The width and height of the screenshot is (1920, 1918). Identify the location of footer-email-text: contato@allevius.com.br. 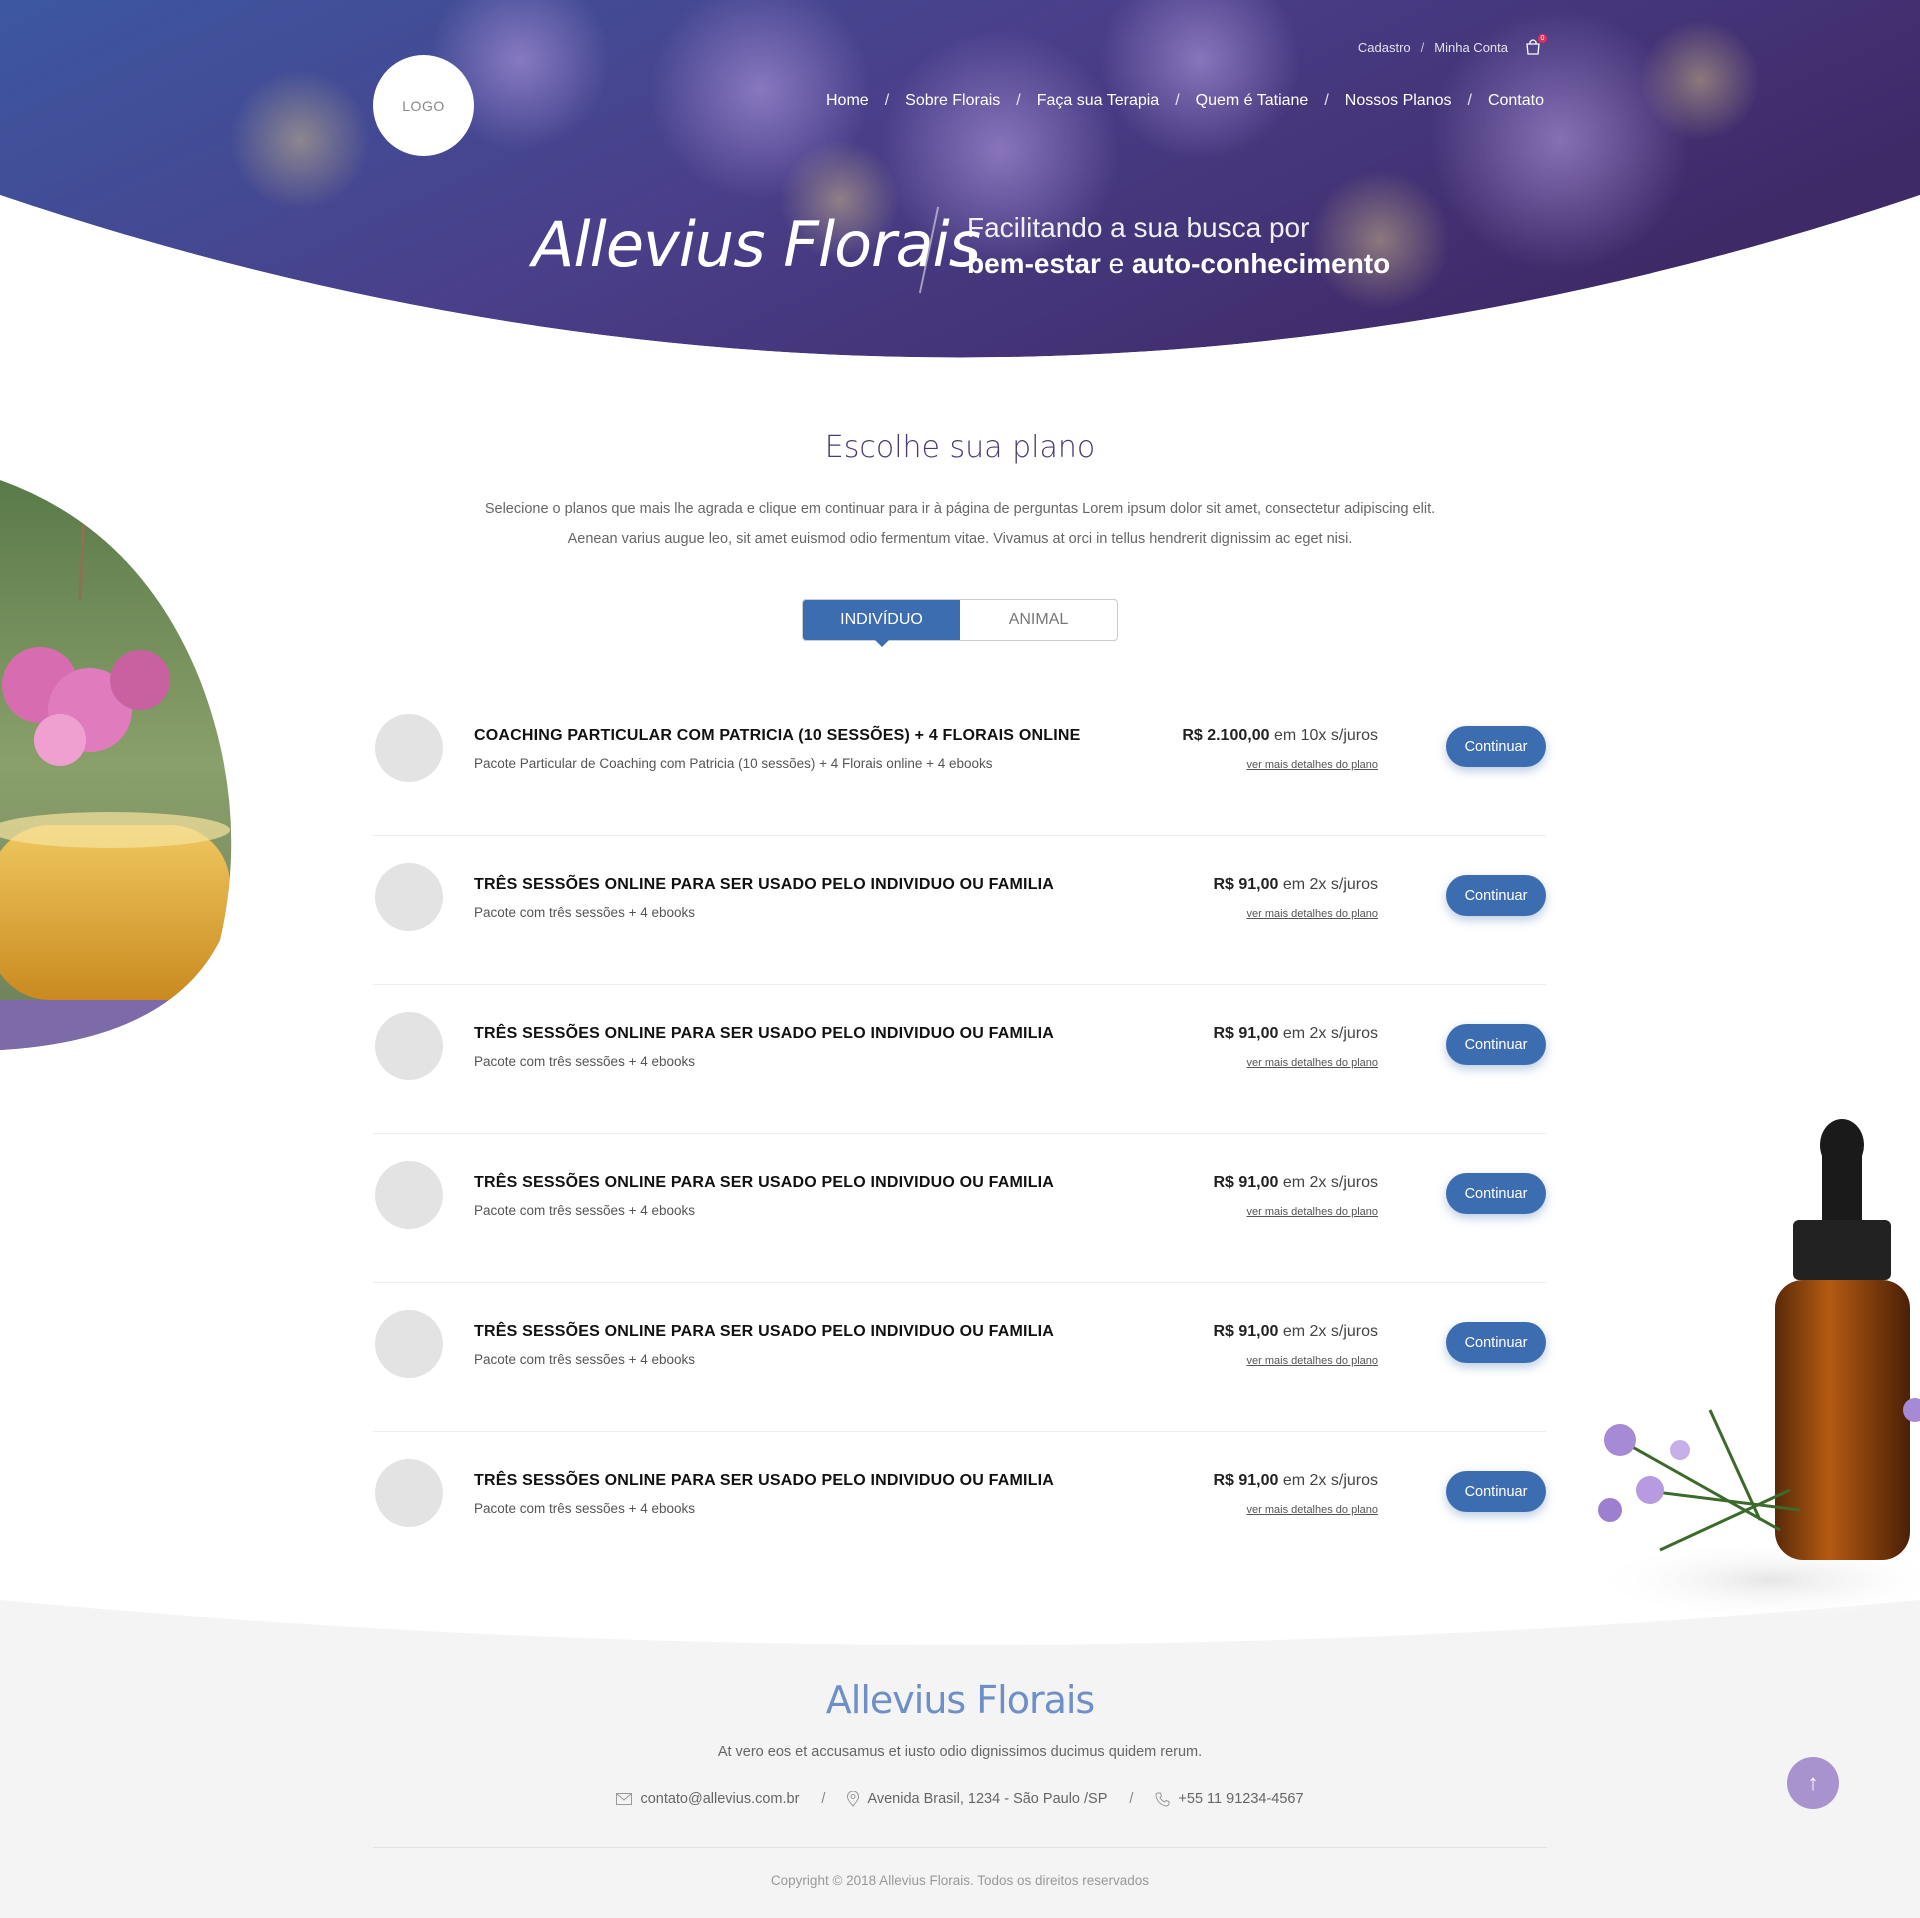
(720, 1799).